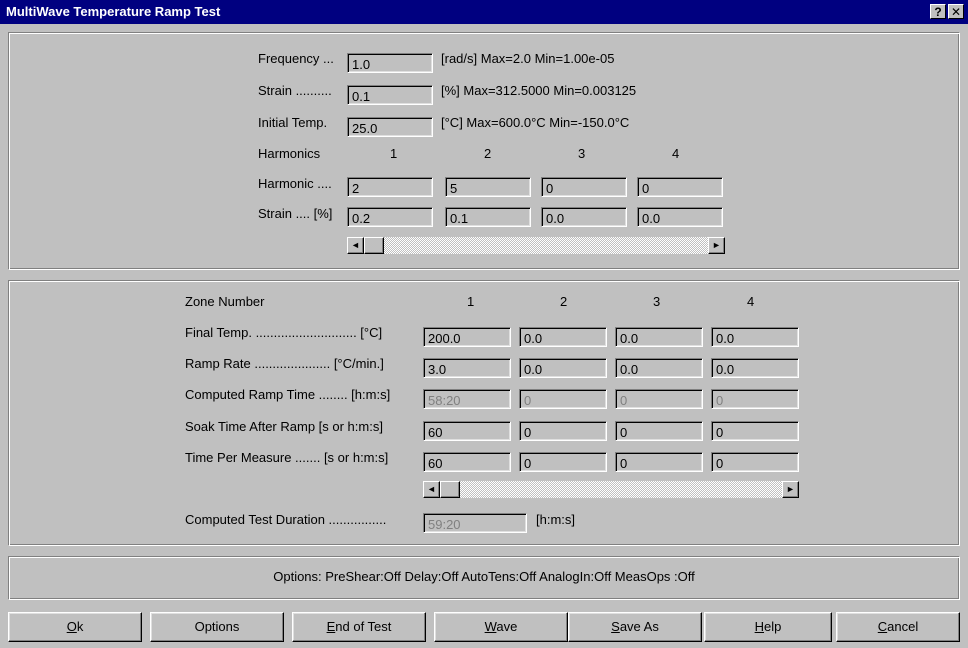 The image size is (968, 648). I want to click on frequency-range: [rad/s] Max=2.0 Min=1.00e-05, so click(528, 58).